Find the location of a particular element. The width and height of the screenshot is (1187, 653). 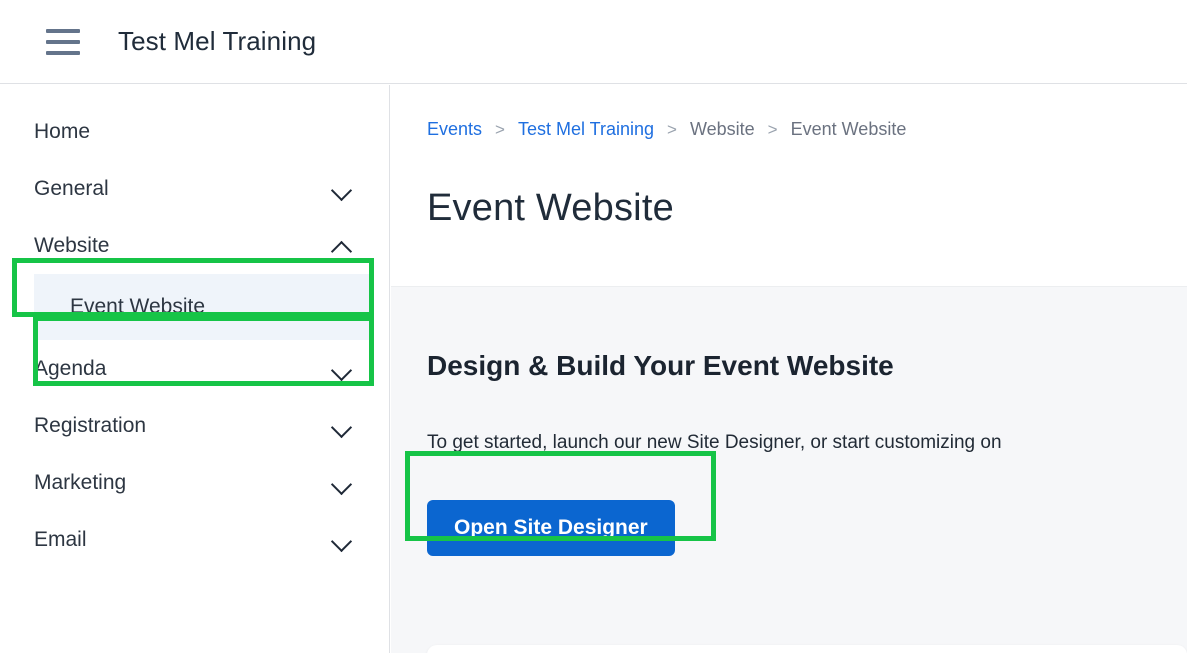

panel-heading: Design & Build Your Event Website is located at coordinates (660, 366).